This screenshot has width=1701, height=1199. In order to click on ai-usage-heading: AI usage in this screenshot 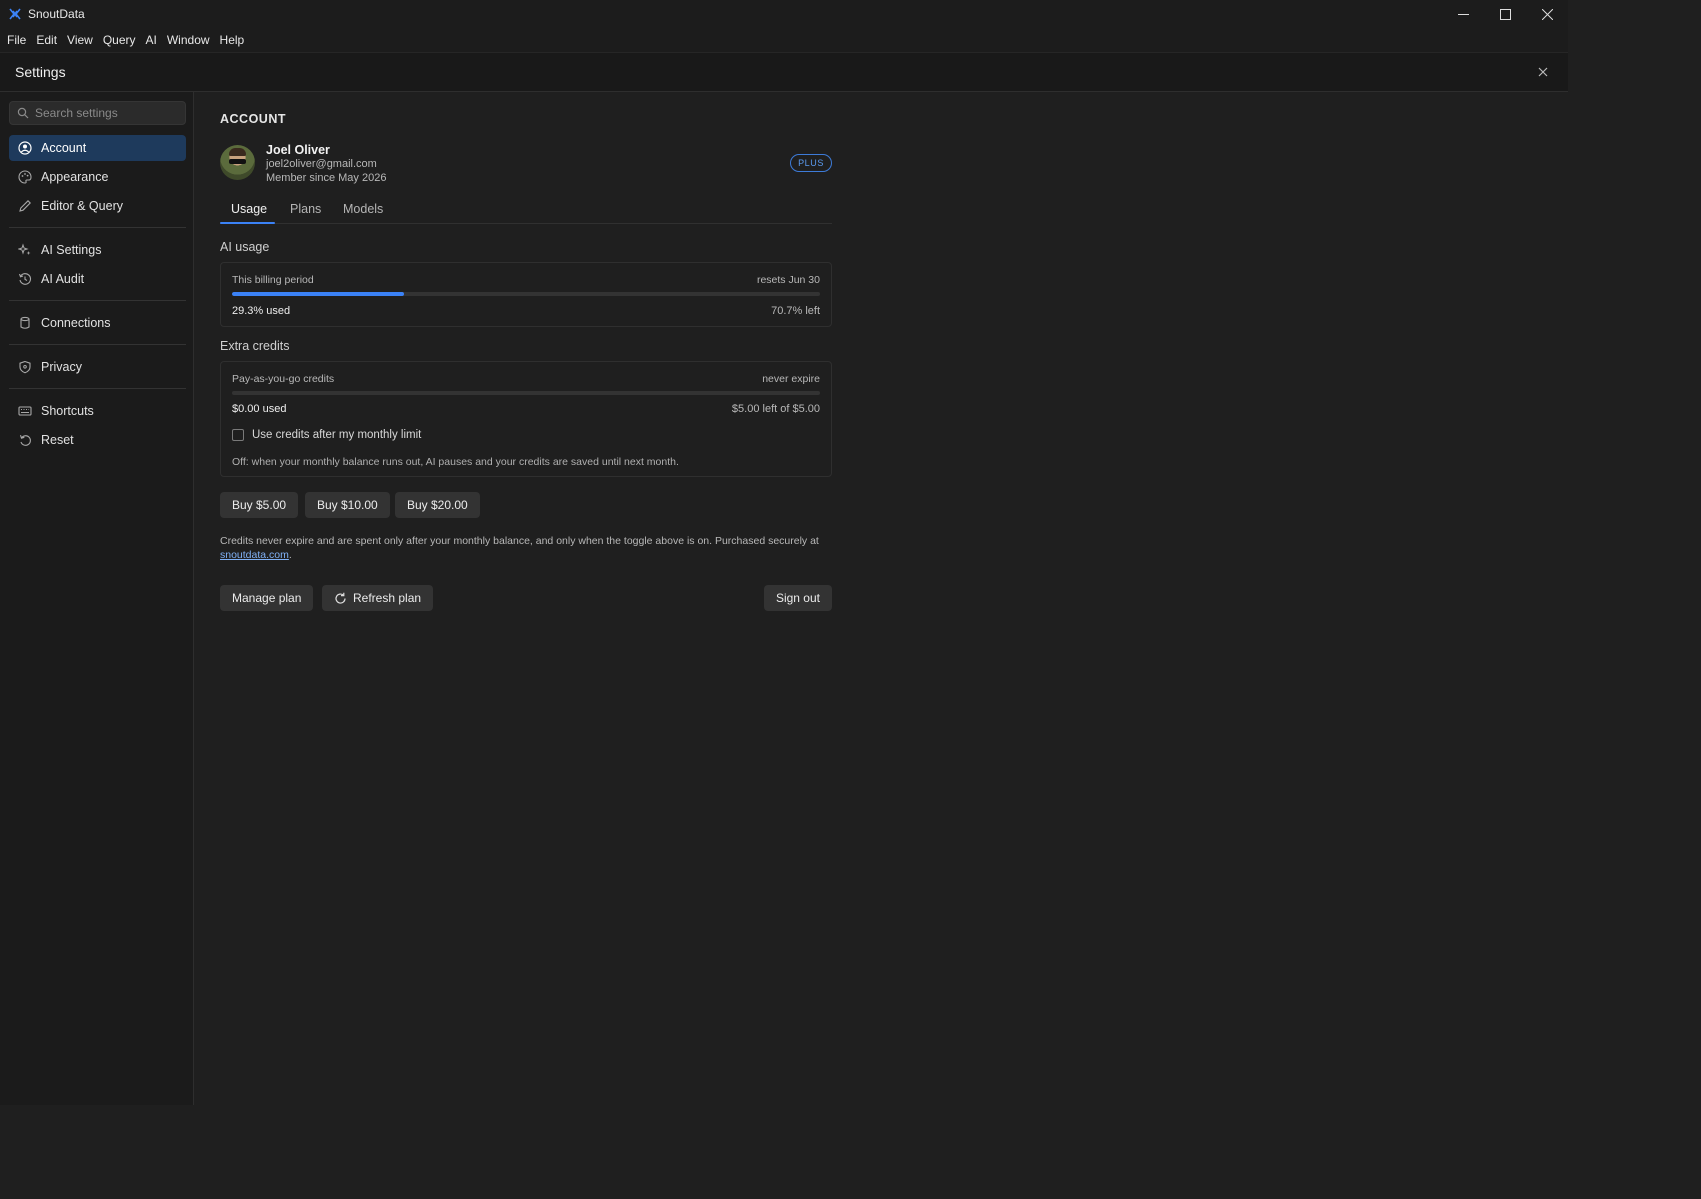, I will do `click(245, 247)`.